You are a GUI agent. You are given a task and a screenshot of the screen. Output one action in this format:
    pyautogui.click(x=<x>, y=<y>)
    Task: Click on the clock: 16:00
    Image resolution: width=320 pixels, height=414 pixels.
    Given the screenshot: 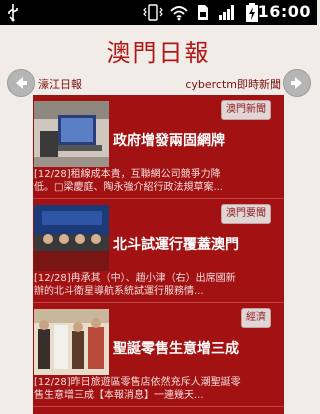 What is the action you would take?
    pyautogui.click(x=284, y=11)
    